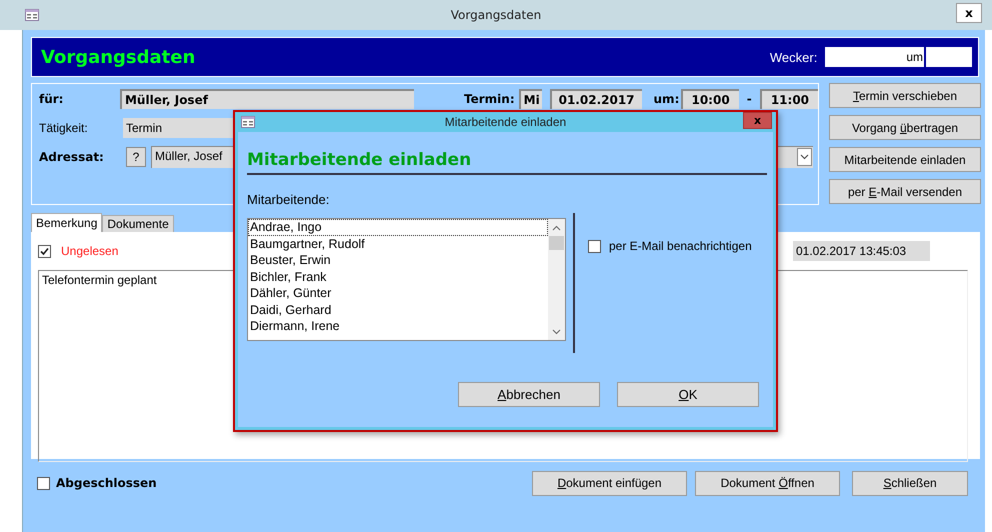  What do you see at coordinates (861, 251) in the screenshot?
I see `timestamp-field: 01.02.2017 13:45:03` at bounding box center [861, 251].